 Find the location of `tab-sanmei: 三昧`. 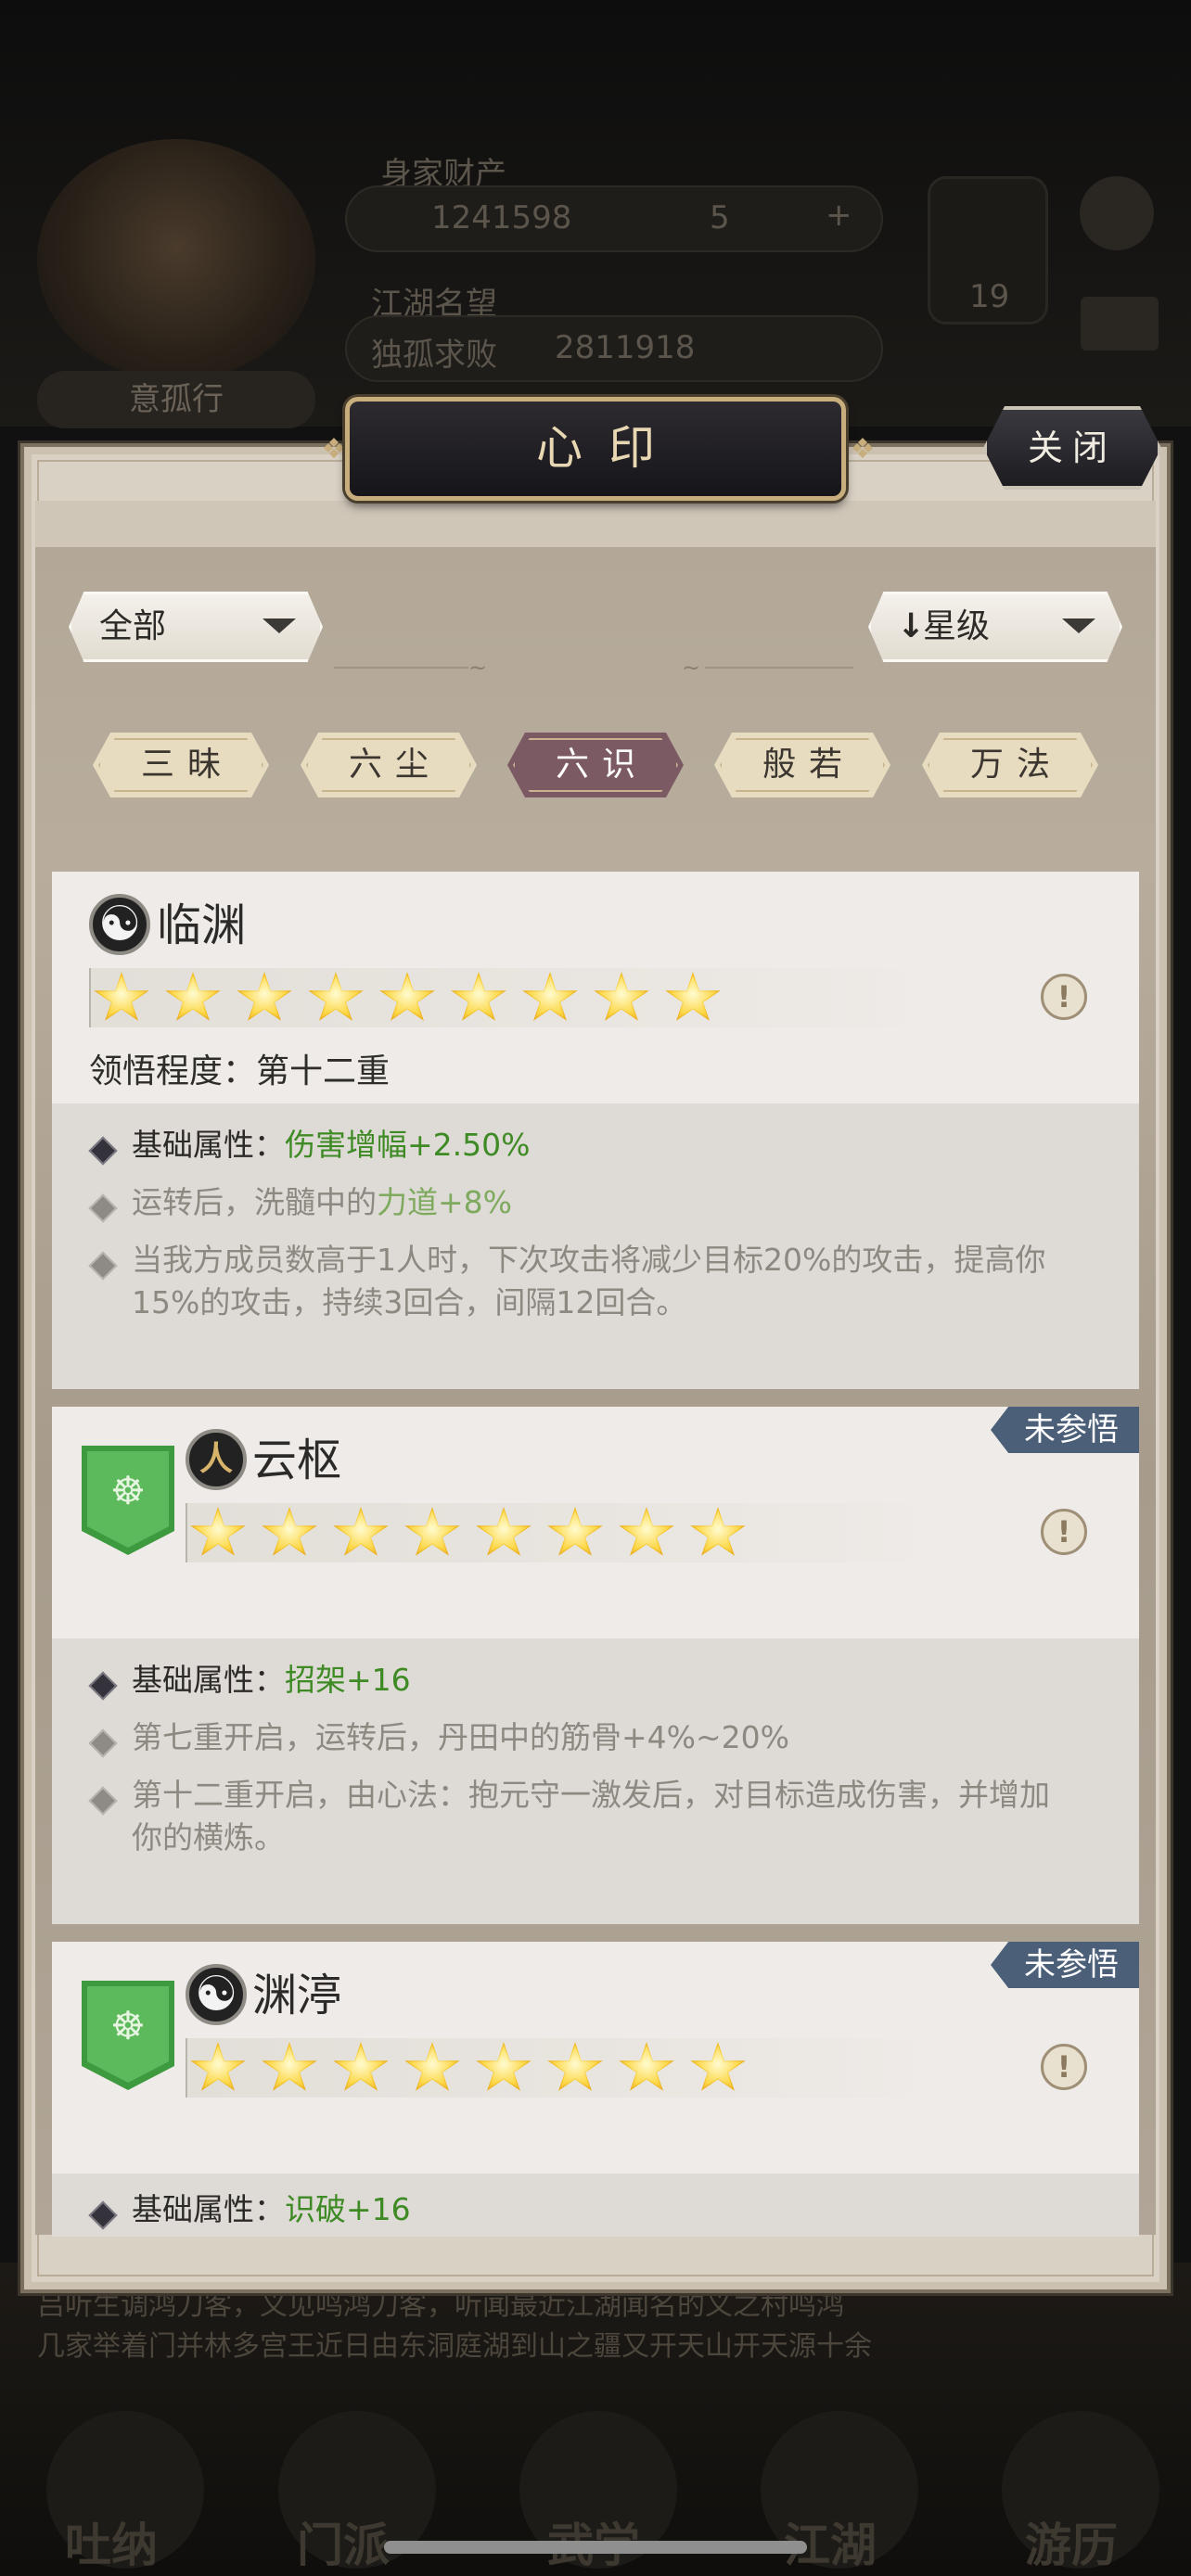

tab-sanmei: 三昧 is located at coordinates (181, 765).